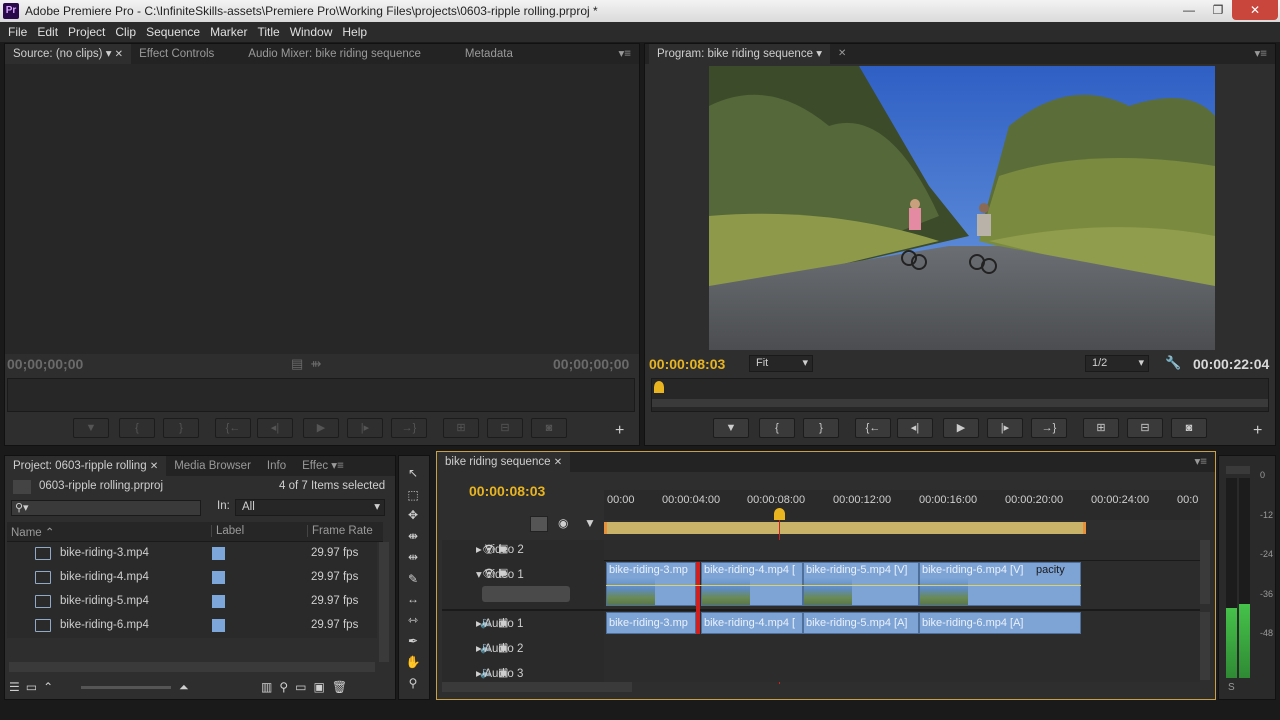 The height and width of the screenshot is (720, 1280). Describe the element at coordinates (86, 32) in the screenshot. I see `menu-project: Project` at that location.